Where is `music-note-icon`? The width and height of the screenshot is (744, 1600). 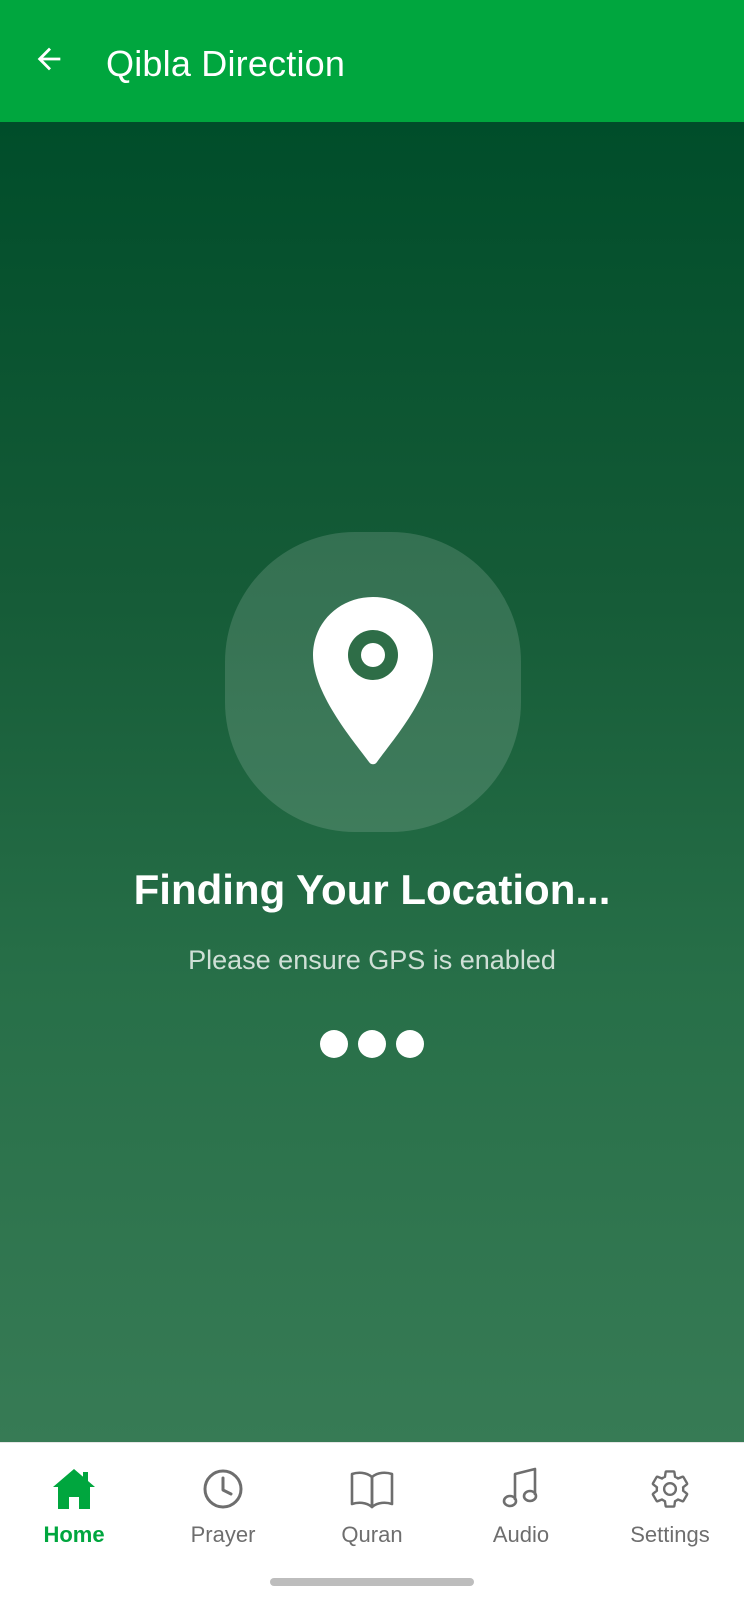 music-note-icon is located at coordinates (521, 1489).